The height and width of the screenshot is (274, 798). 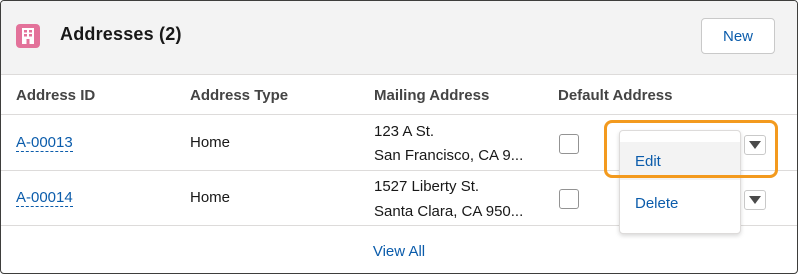 What do you see at coordinates (680, 161) in the screenshot?
I see `menu-item-edit: Edit` at bounding box center [680, 161].